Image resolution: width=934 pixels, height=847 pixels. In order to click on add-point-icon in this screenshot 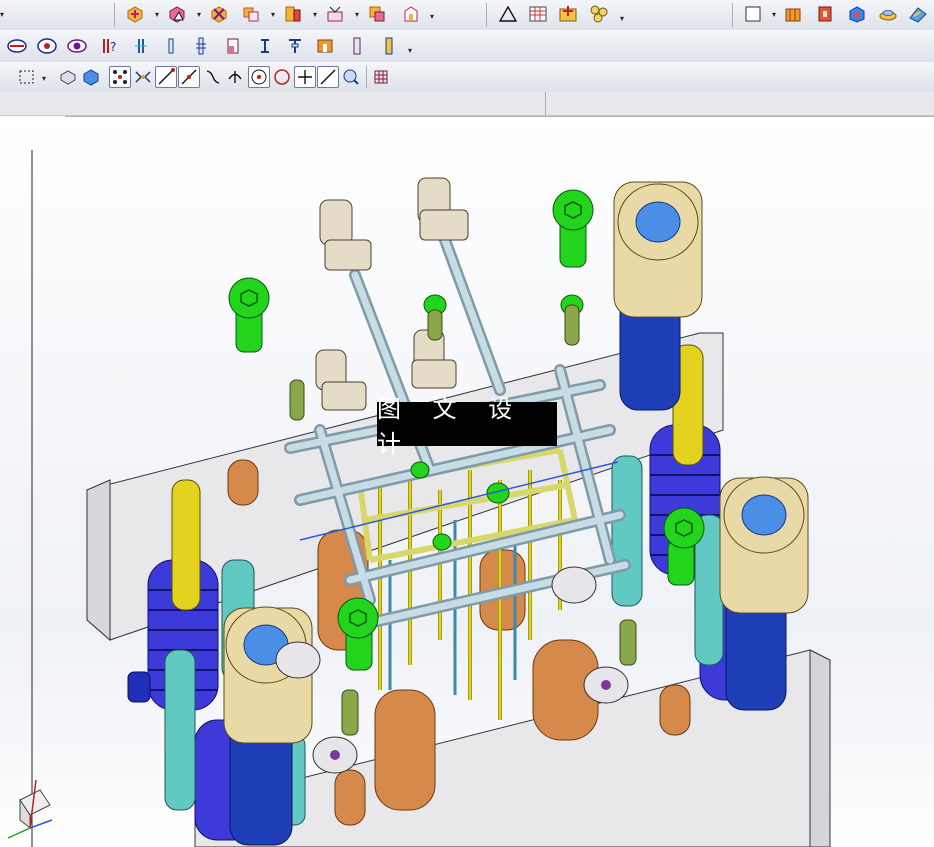, I will do `click(568, 14)`.